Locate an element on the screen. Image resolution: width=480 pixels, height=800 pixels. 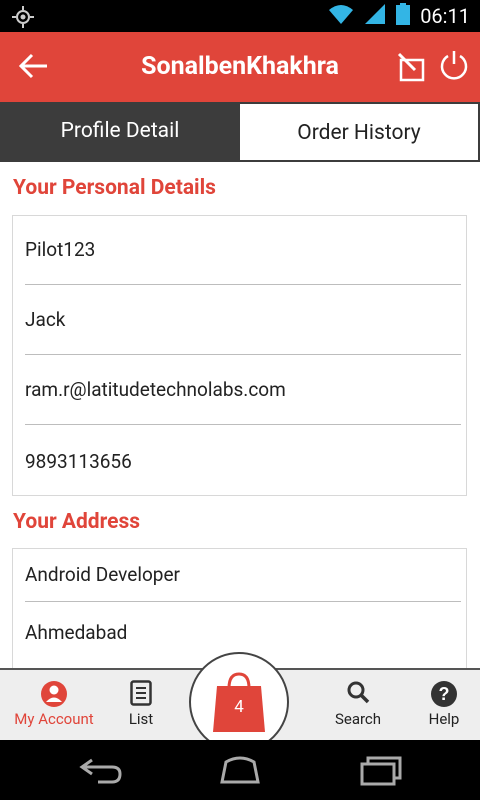
app-bar: SonalbenKhakhra is located at coordinates (240, 67).